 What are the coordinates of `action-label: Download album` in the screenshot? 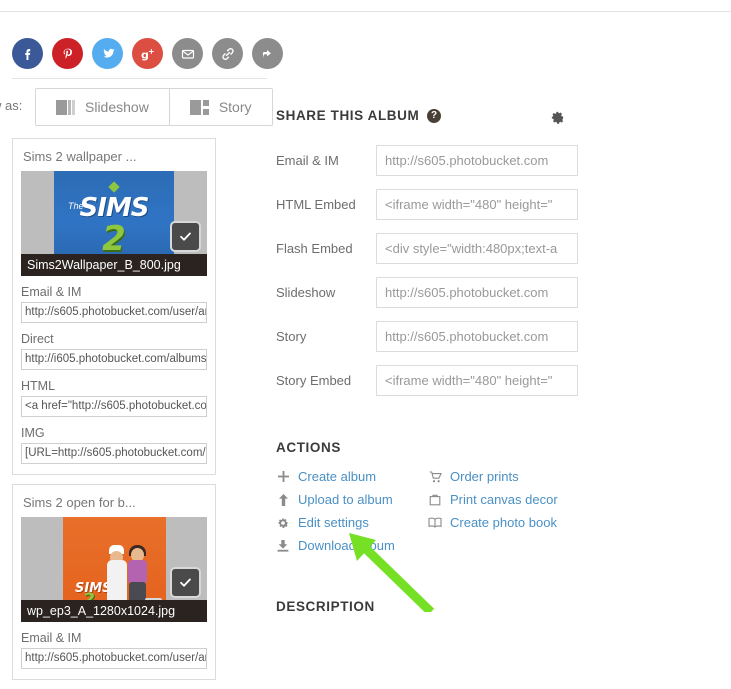 It's located at (346, 545).